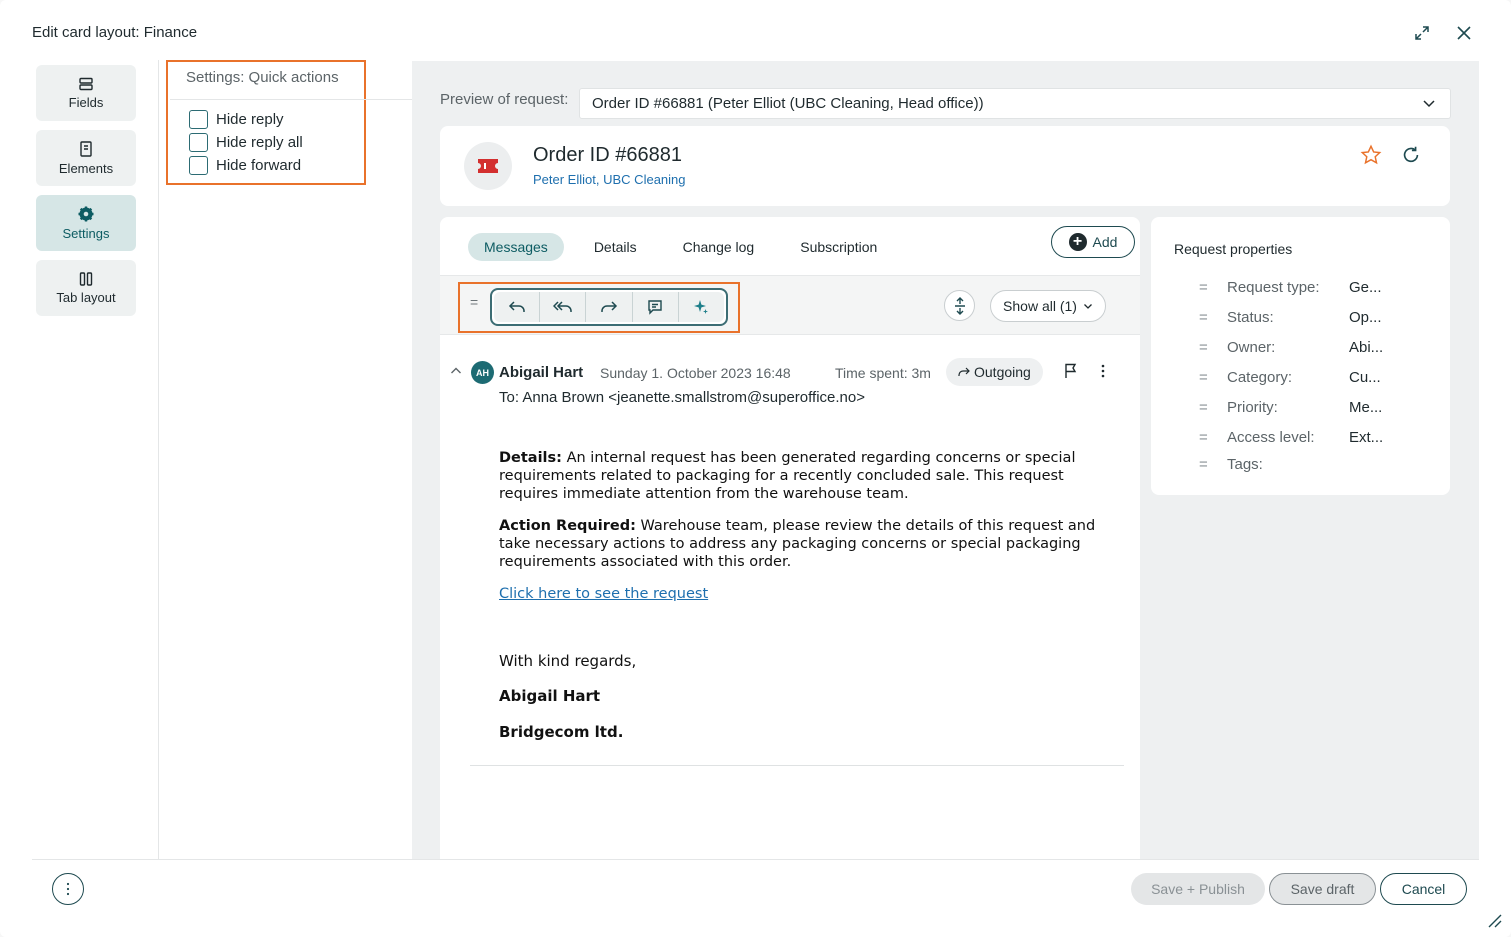  Describe the element at coordinates (541, 372) in the screenshot. I see `message-sender: Abigail Hart` at that location.